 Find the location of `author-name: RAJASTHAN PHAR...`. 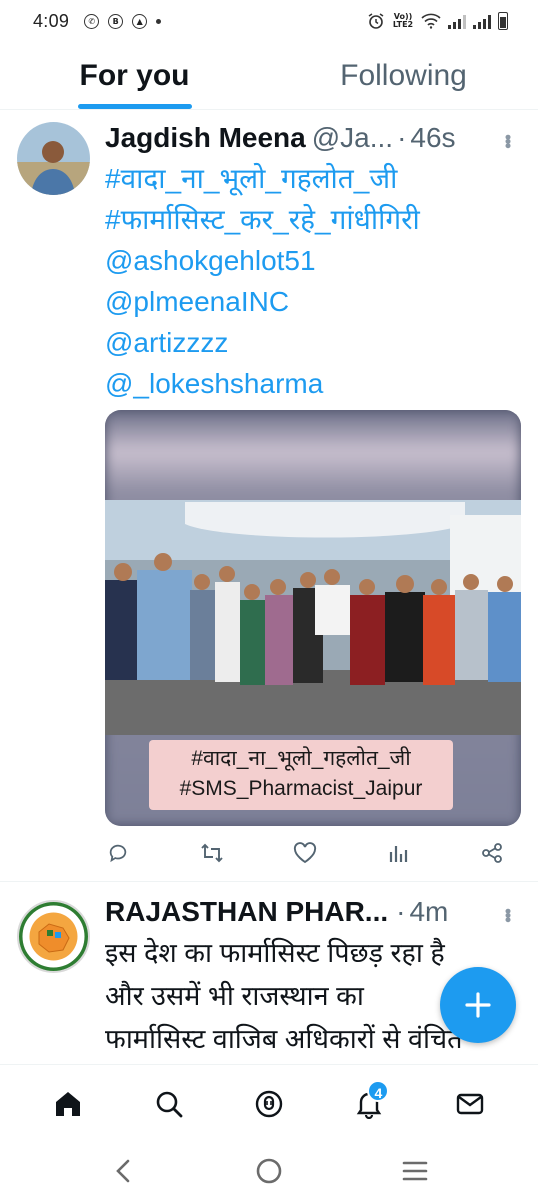

author-name: RAJASTHAN PHAR... is located at coordinates (246, 912).